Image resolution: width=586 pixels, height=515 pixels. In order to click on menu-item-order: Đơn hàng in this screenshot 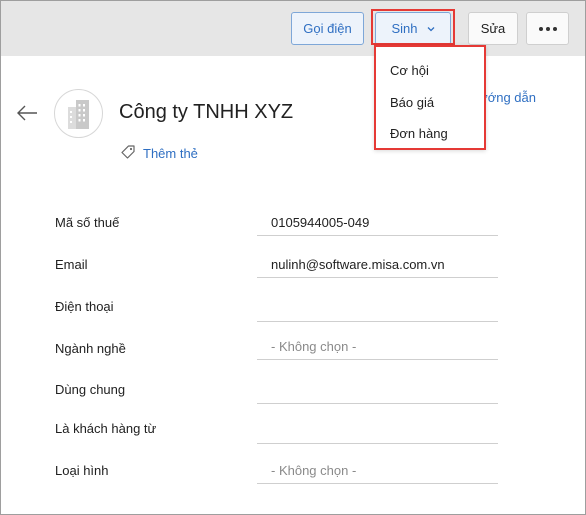, I will do `click(419, 133)`.